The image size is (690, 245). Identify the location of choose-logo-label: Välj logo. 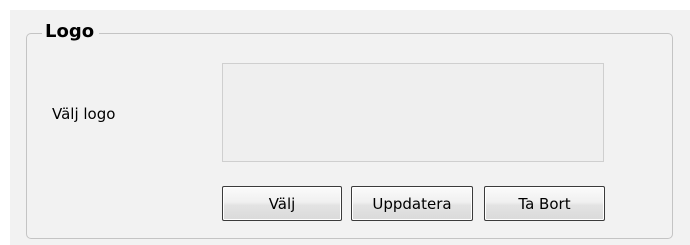
(84, 114).